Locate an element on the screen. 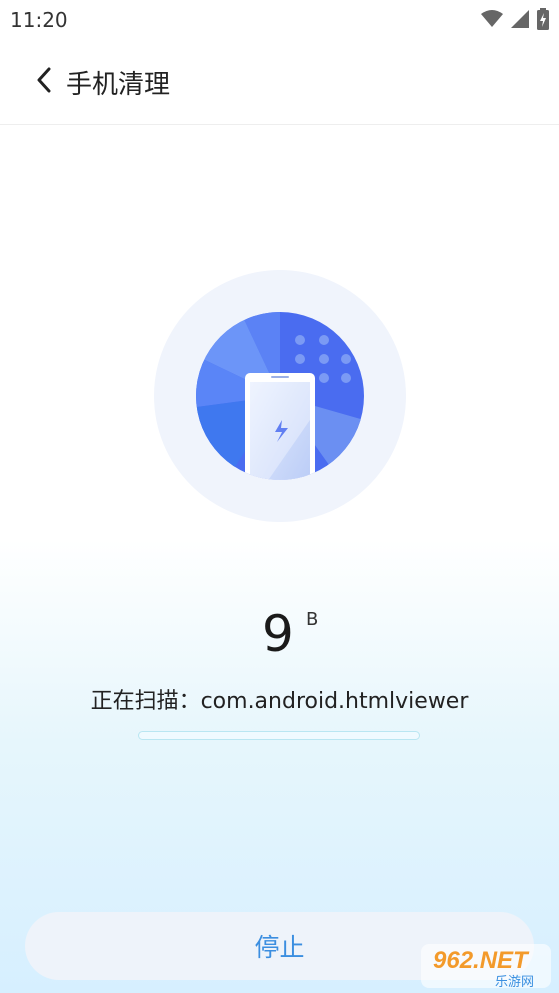  back-button is located at coordinates (44, 80).